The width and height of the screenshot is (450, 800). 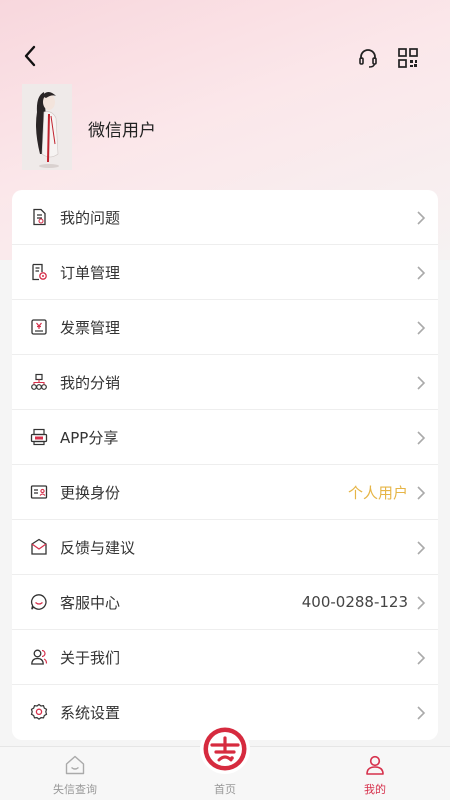 I want to click on order-doc-icon, so click(x=39, y=272).